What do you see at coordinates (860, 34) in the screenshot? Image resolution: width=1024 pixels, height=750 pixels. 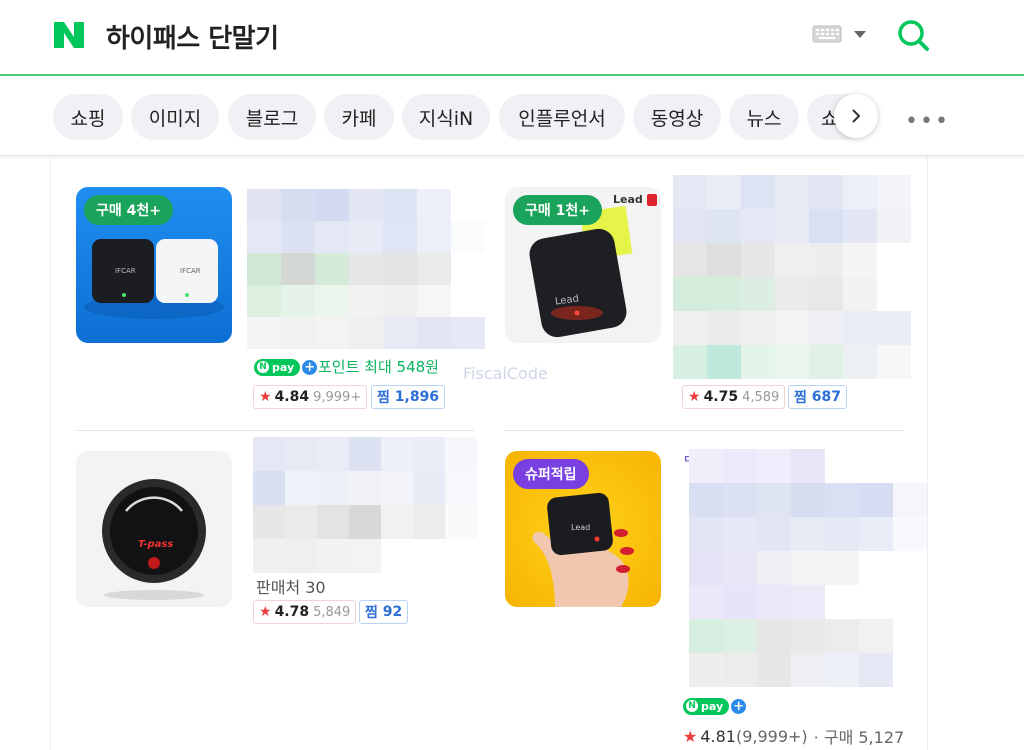 I see `chevron-down-icon` at bounding box center [860, 34].